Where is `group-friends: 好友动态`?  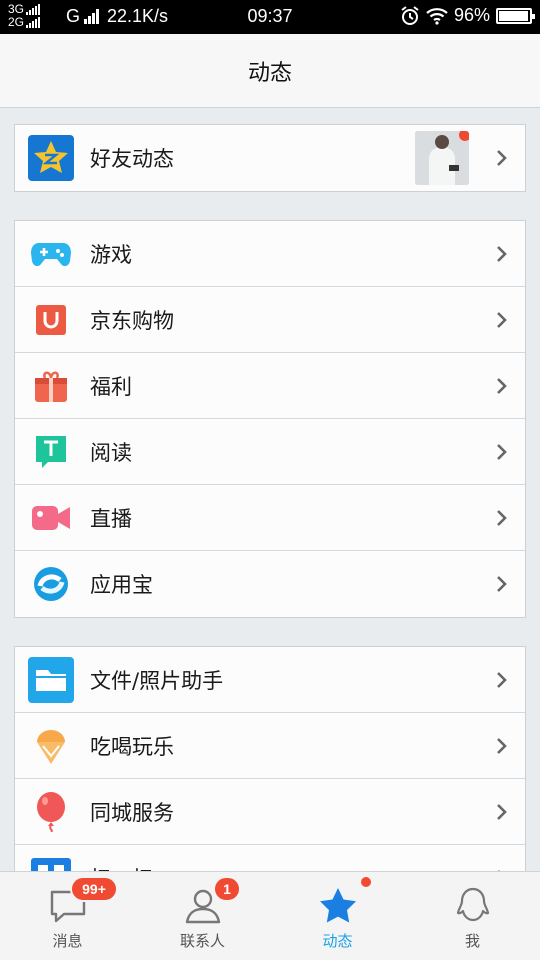
group-friends: 好友动态 is located at coordinates (270, 158).